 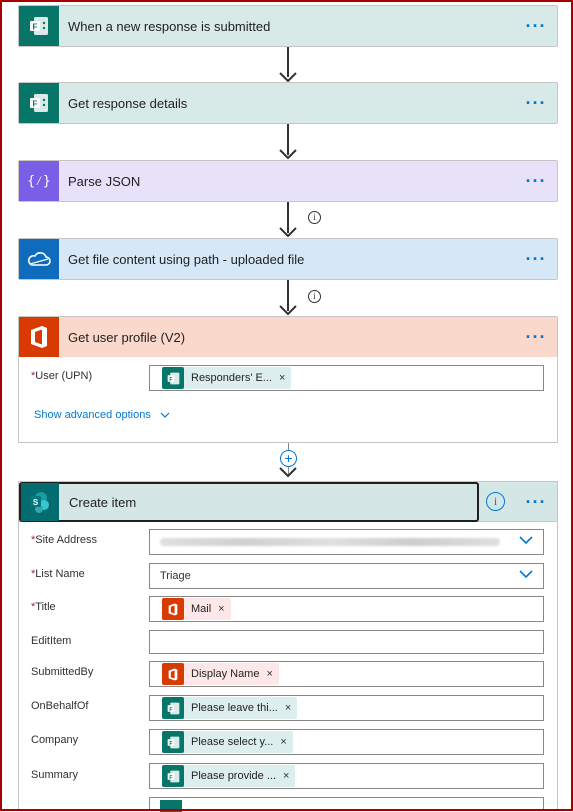 What do you see at coordinates (64, 540) in the screenshot?
I see `field-label-site-address: *Site Address` at bounding box center [64, 540].